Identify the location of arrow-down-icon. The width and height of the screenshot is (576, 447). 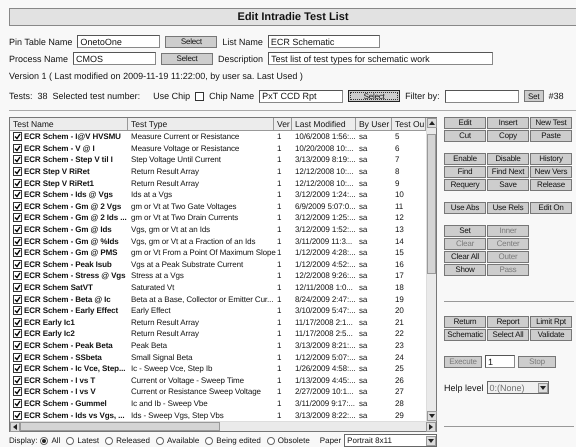
(542, 388).